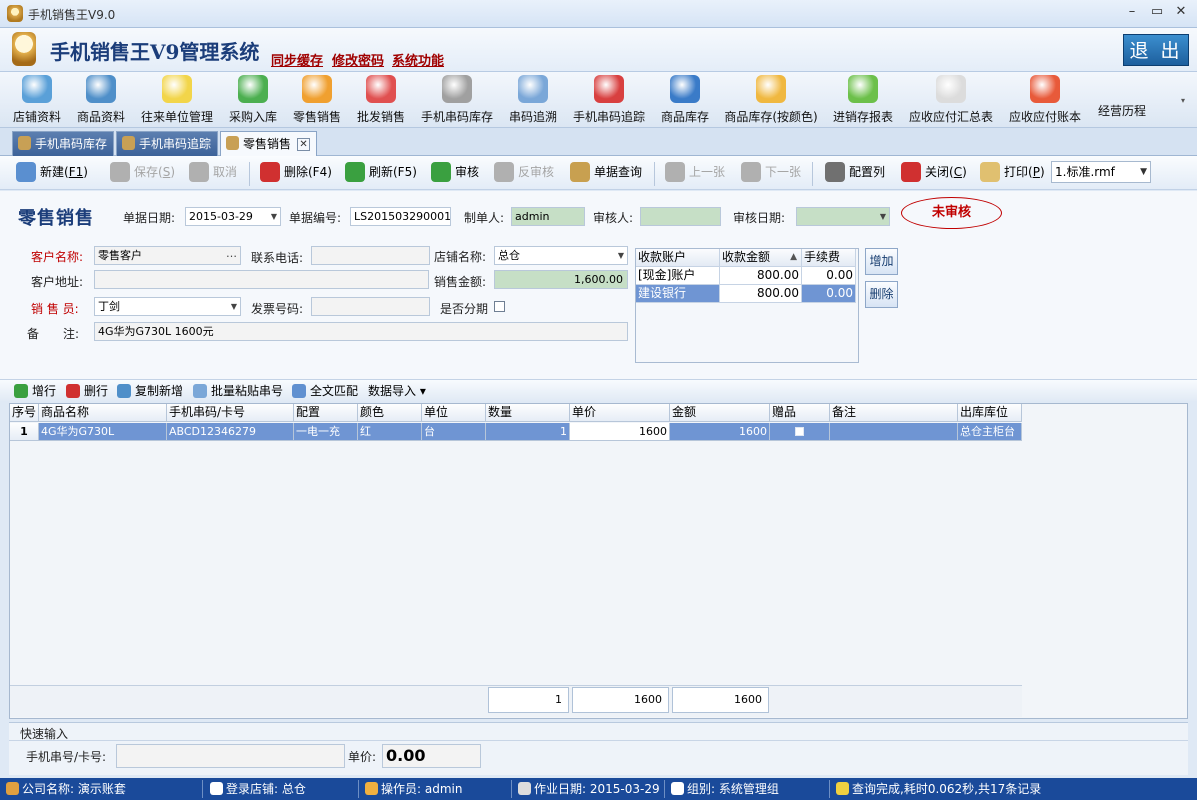 The image size is (1197, 800). What do you see at coordinates (167, 143) in the screenshot?
I see `tab-serial-track: 手机串码追踪` at bounding box center [167, 143].